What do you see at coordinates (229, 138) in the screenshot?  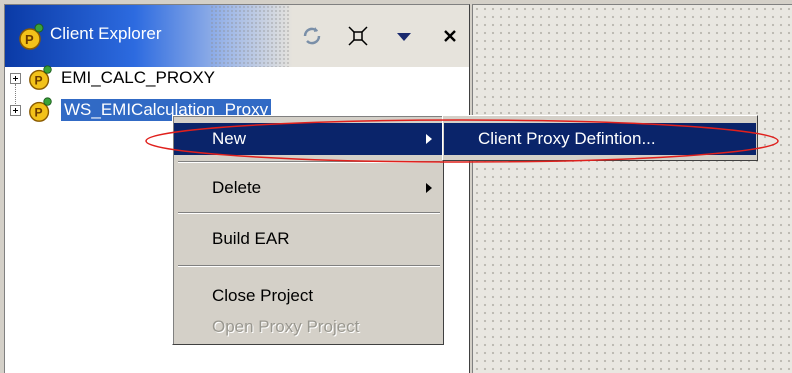 I see `menu-item-label: New` at bounding box center [229, 138].